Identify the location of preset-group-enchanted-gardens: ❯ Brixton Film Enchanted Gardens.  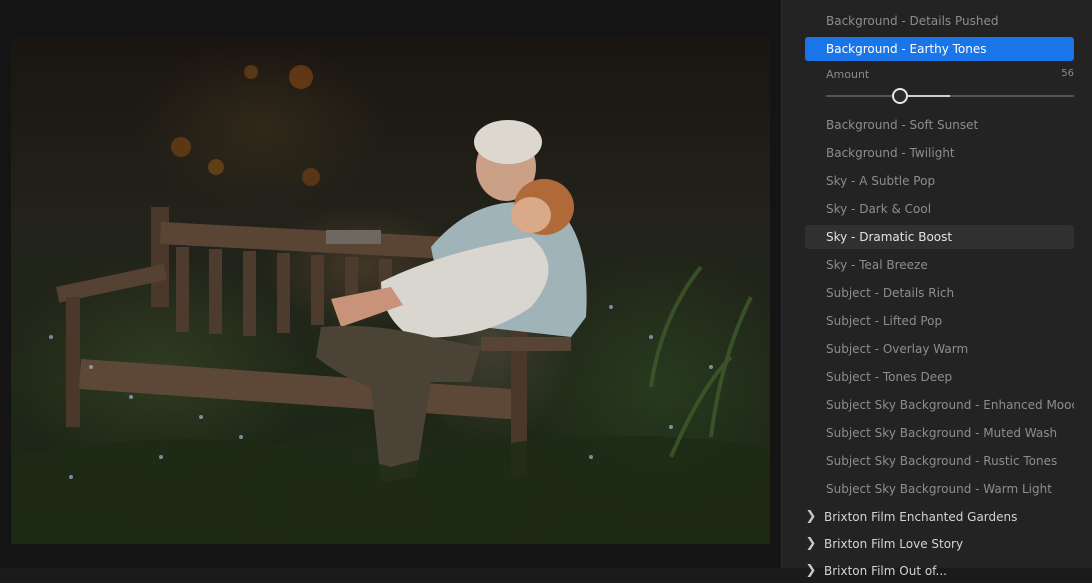
(939, 517).